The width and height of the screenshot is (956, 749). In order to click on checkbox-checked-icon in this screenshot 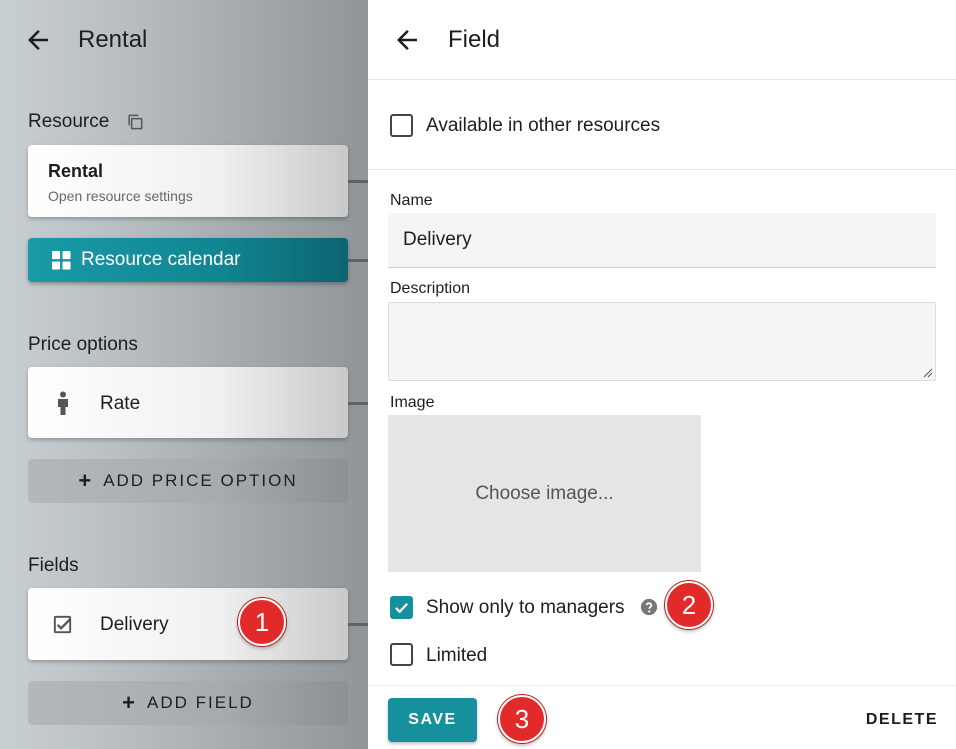, I will do `click(62, 624)`.